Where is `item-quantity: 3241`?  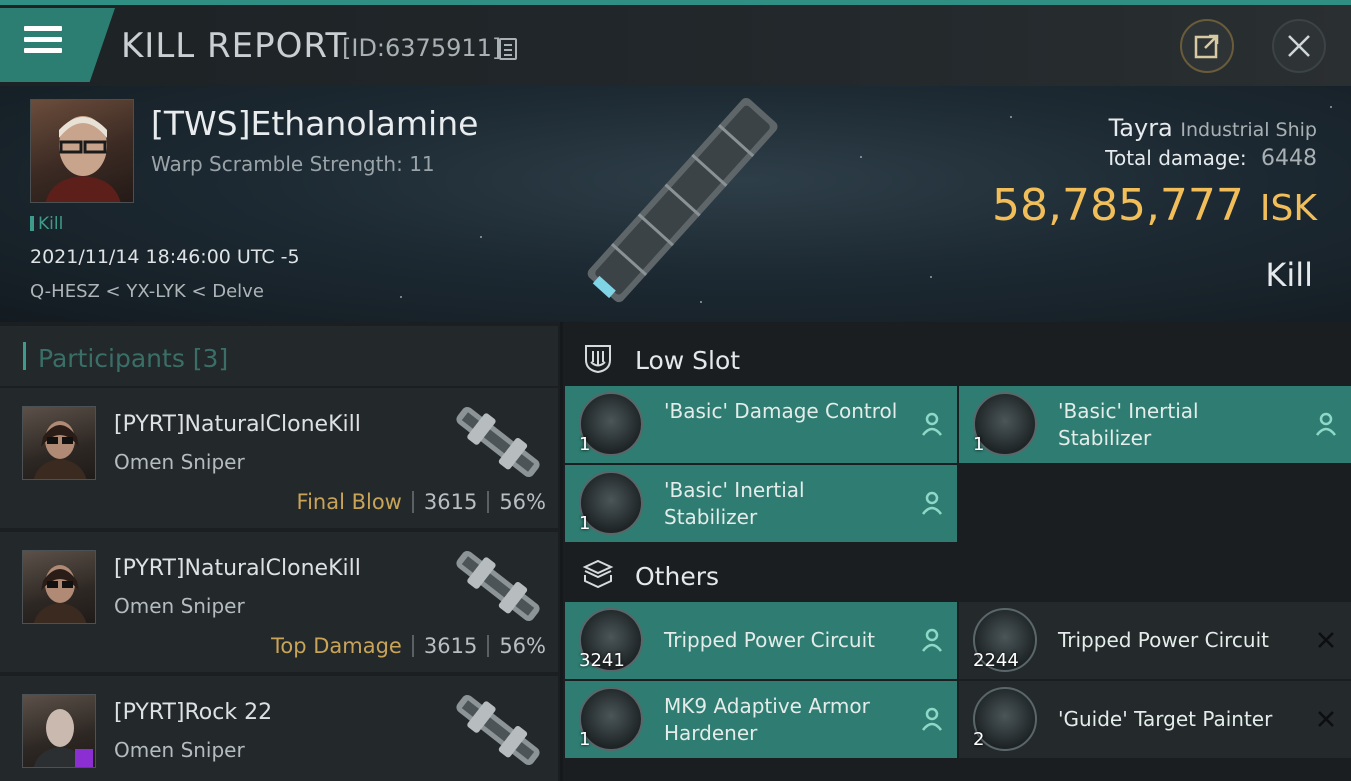
item-quantity: 3241 is located at coordinates (602, 660).